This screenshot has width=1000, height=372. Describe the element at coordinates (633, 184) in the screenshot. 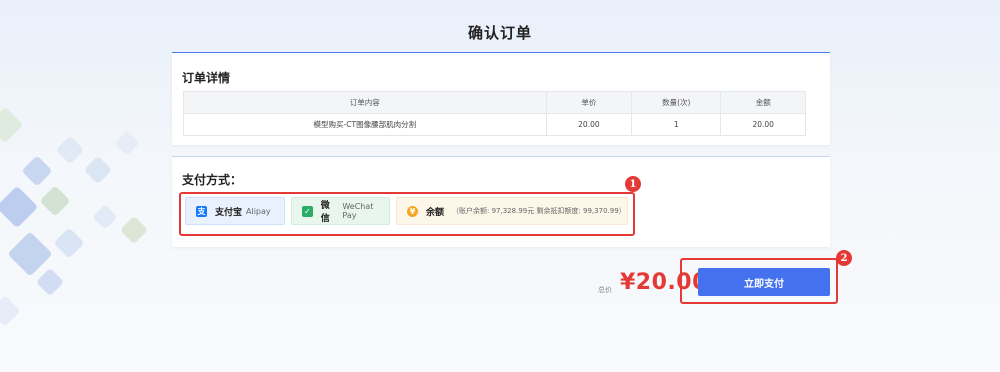

I see `annotation-number-1: 1` at that location.